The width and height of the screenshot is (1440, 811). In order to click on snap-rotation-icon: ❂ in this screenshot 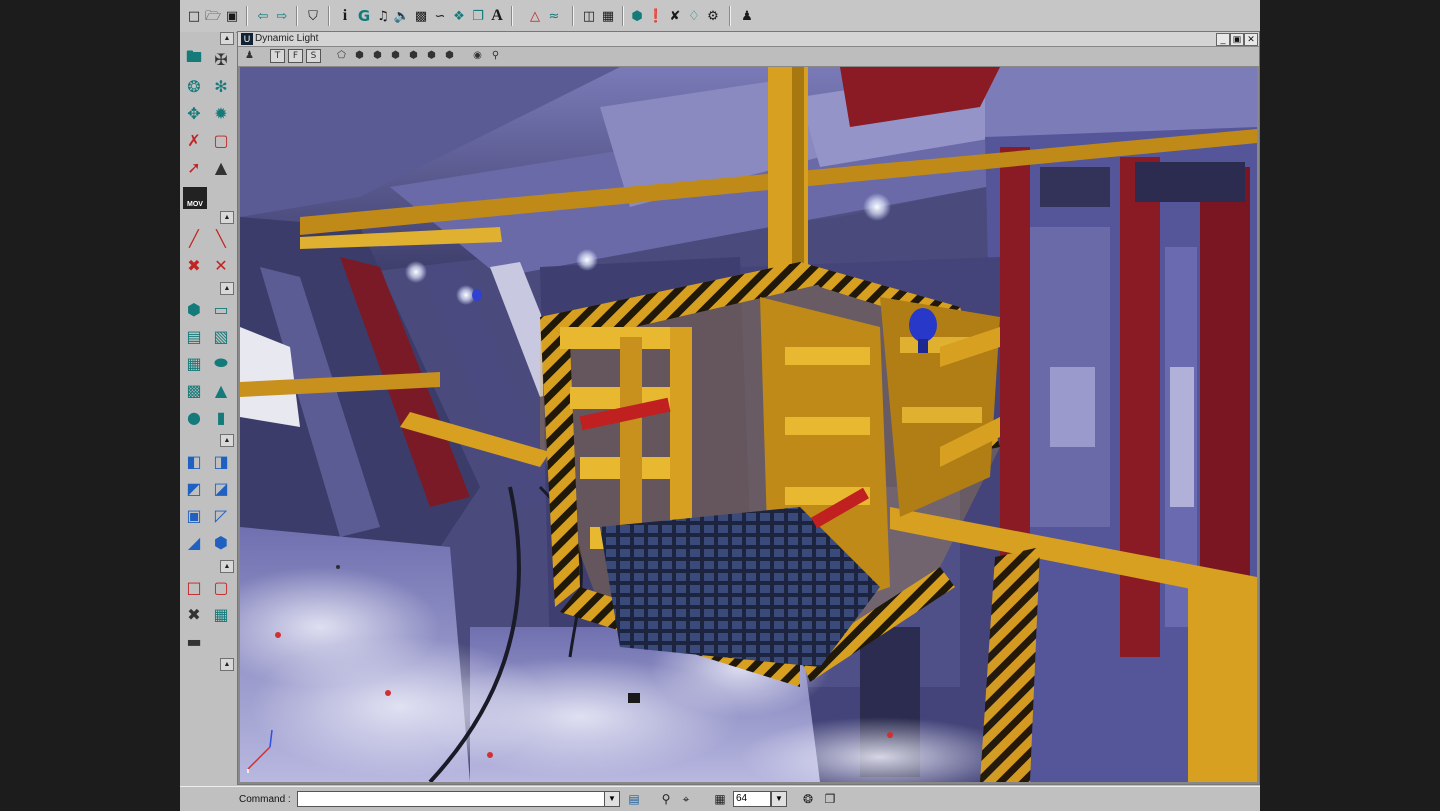, I will do `click(808, 799)`.